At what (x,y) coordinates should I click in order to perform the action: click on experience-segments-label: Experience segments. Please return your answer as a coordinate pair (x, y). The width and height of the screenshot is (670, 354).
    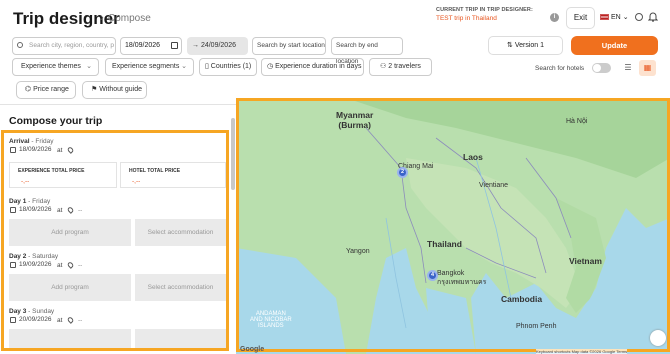
    Looking at the image, I should click on (146, 66).